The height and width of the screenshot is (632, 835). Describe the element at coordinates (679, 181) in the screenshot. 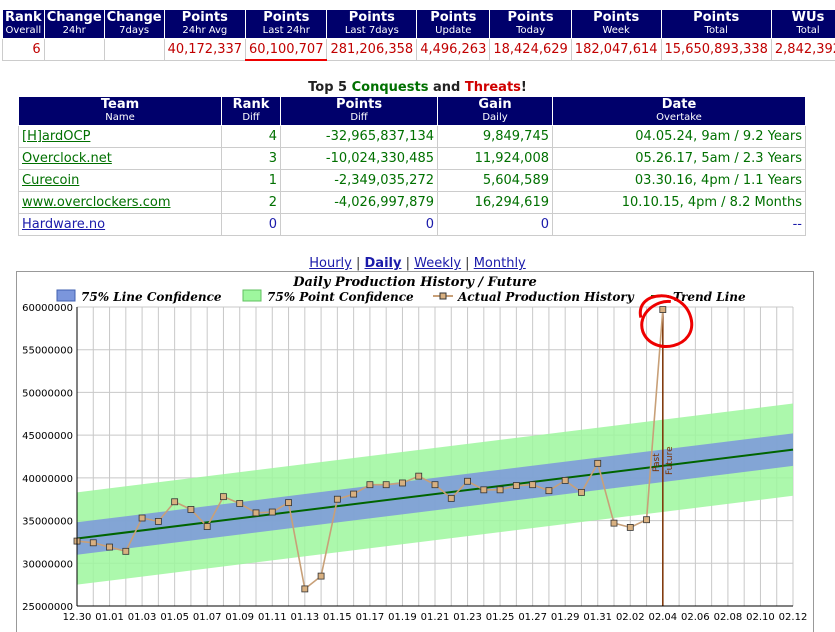

I see `overtake-date-cell: 03.30.16, 4pm / 1.1 Years` at that location.